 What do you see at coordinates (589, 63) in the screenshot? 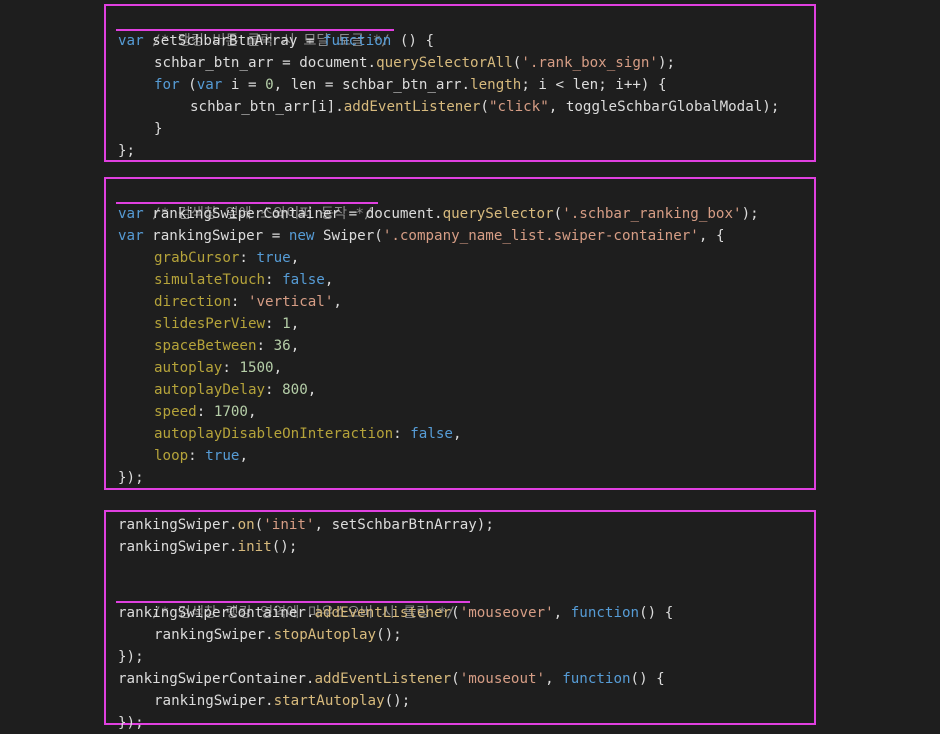
I see `string-literal: '.rank_box_sign'` at bounding box center [589, 63].